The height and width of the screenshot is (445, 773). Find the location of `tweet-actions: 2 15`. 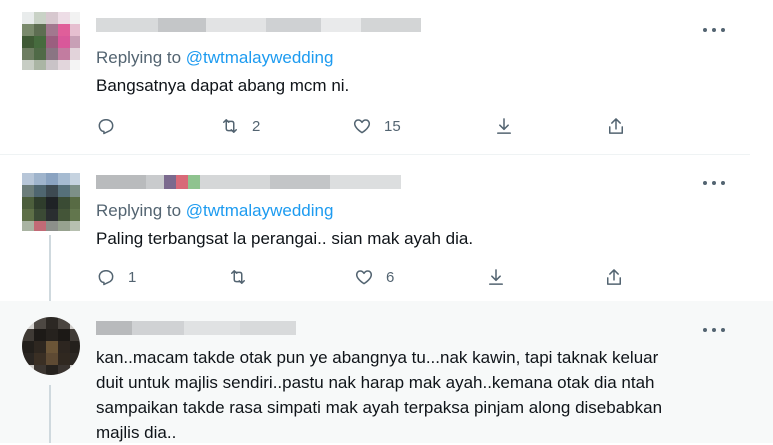

tweet-actions: 2 15 is located at coordinates (366, 126).